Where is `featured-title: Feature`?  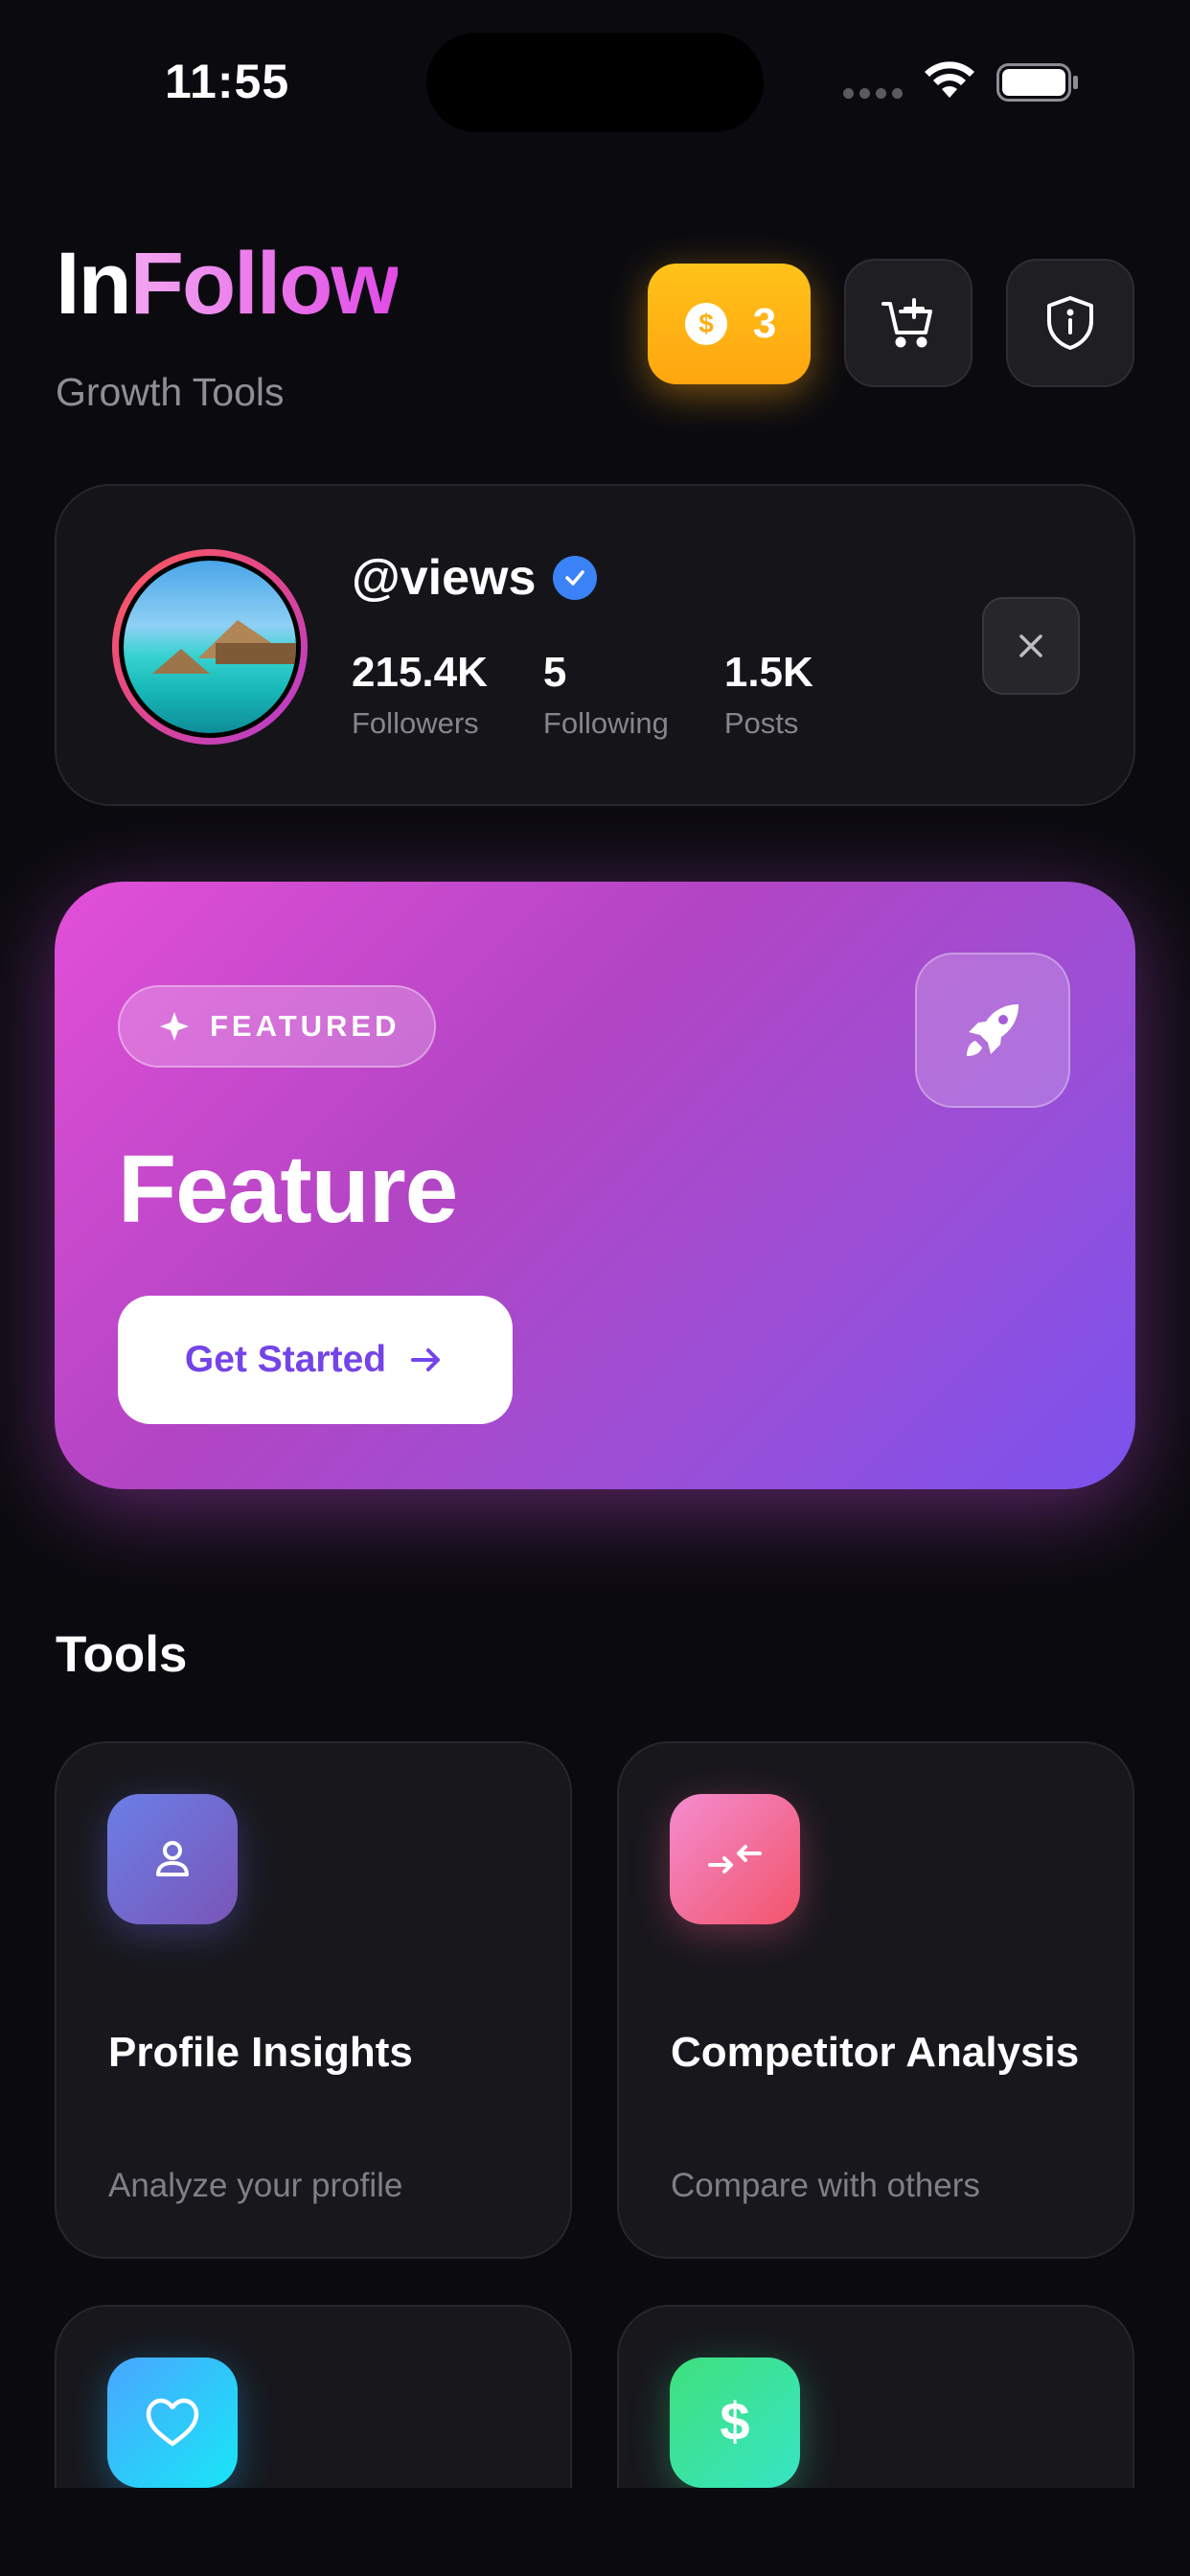
featured-title: Feature is located at coordinates (288, 1189).